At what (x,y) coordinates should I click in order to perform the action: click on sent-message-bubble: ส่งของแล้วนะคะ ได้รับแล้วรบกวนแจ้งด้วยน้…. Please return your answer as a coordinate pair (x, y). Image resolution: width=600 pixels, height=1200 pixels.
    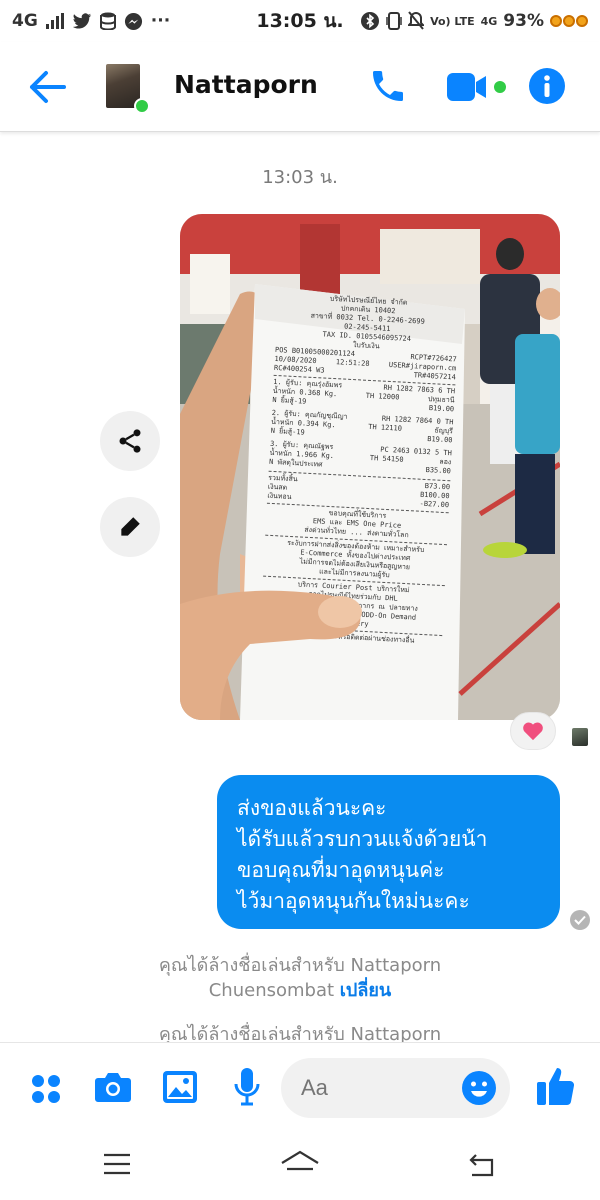
    Looking at the image, I should click on (388, 852).